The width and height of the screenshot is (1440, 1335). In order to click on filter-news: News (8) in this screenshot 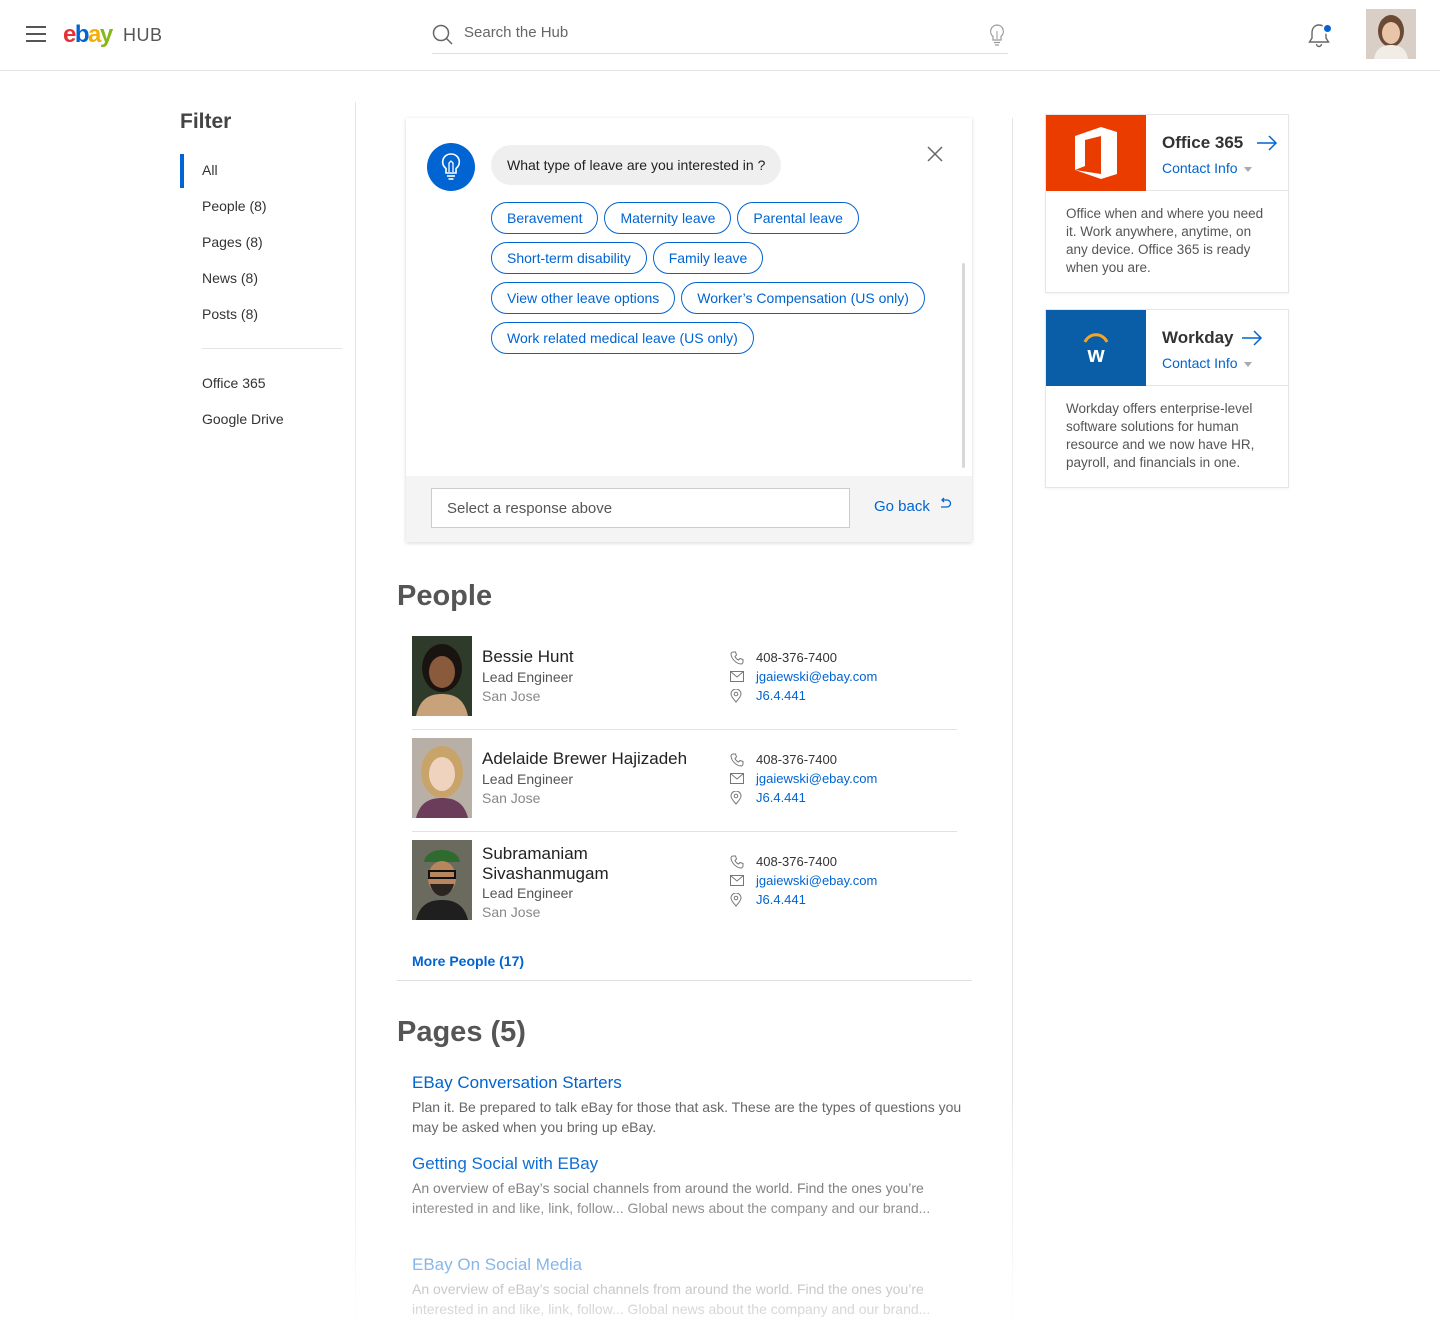, I will do `click(265, 278)`.